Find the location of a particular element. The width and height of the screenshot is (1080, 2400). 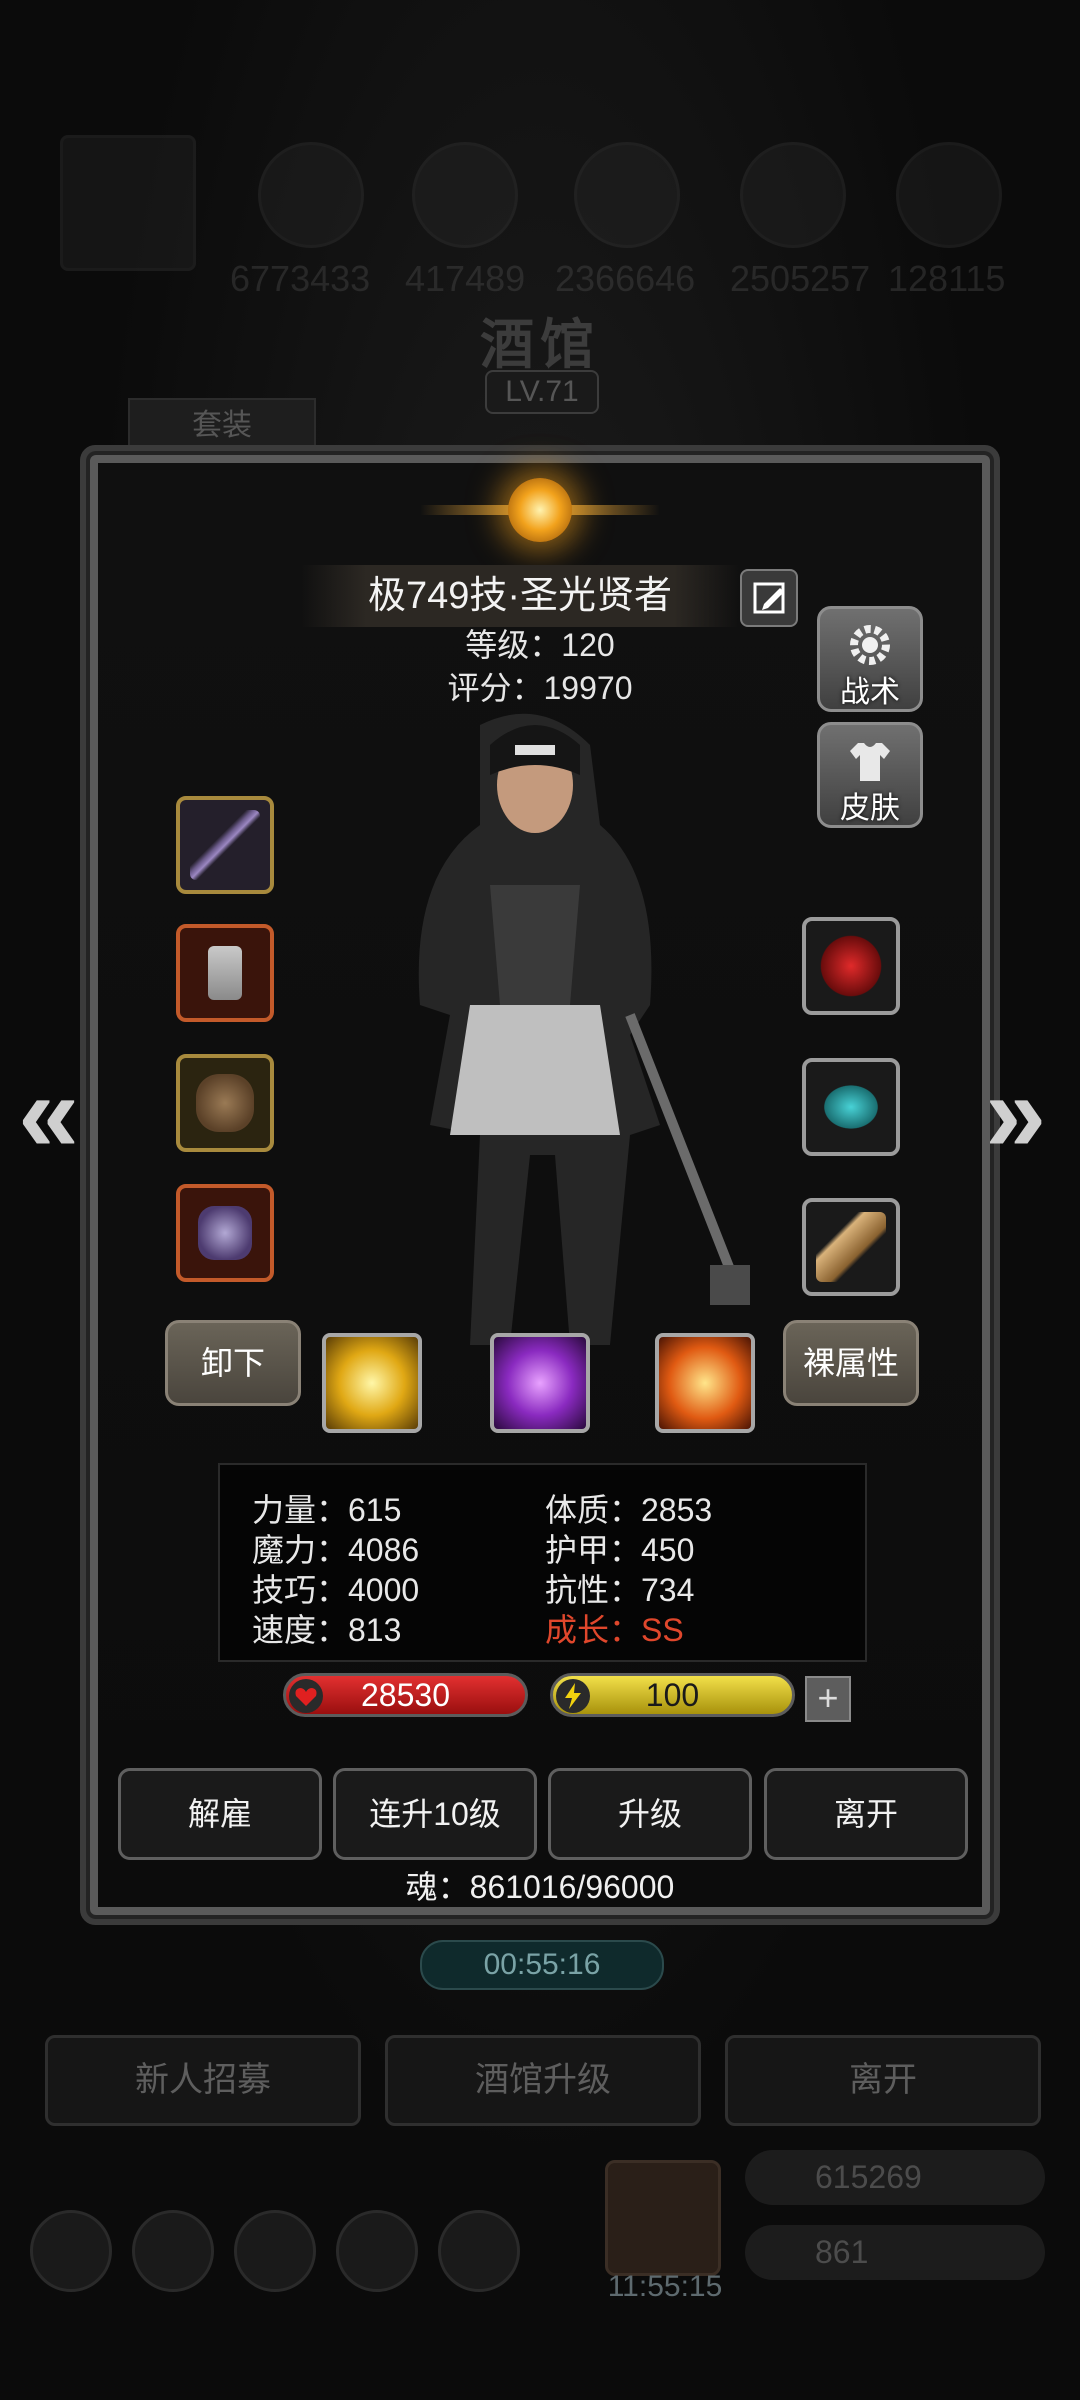

mask-icon is located at coordinates (225, 1103).